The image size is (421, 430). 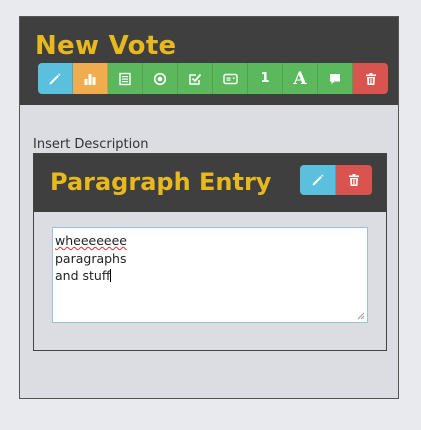 What do you see at coordinates (91, 258) in the screenshot?
I see `textarea-line: paragraphs` at bounding box center [91, 258].